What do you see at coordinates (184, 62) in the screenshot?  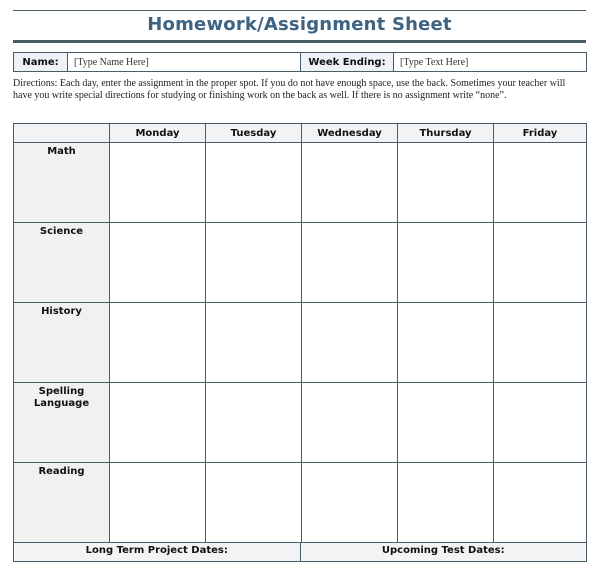 I see `name-field: [Type Name Here]` at bounding box center [184, 62].